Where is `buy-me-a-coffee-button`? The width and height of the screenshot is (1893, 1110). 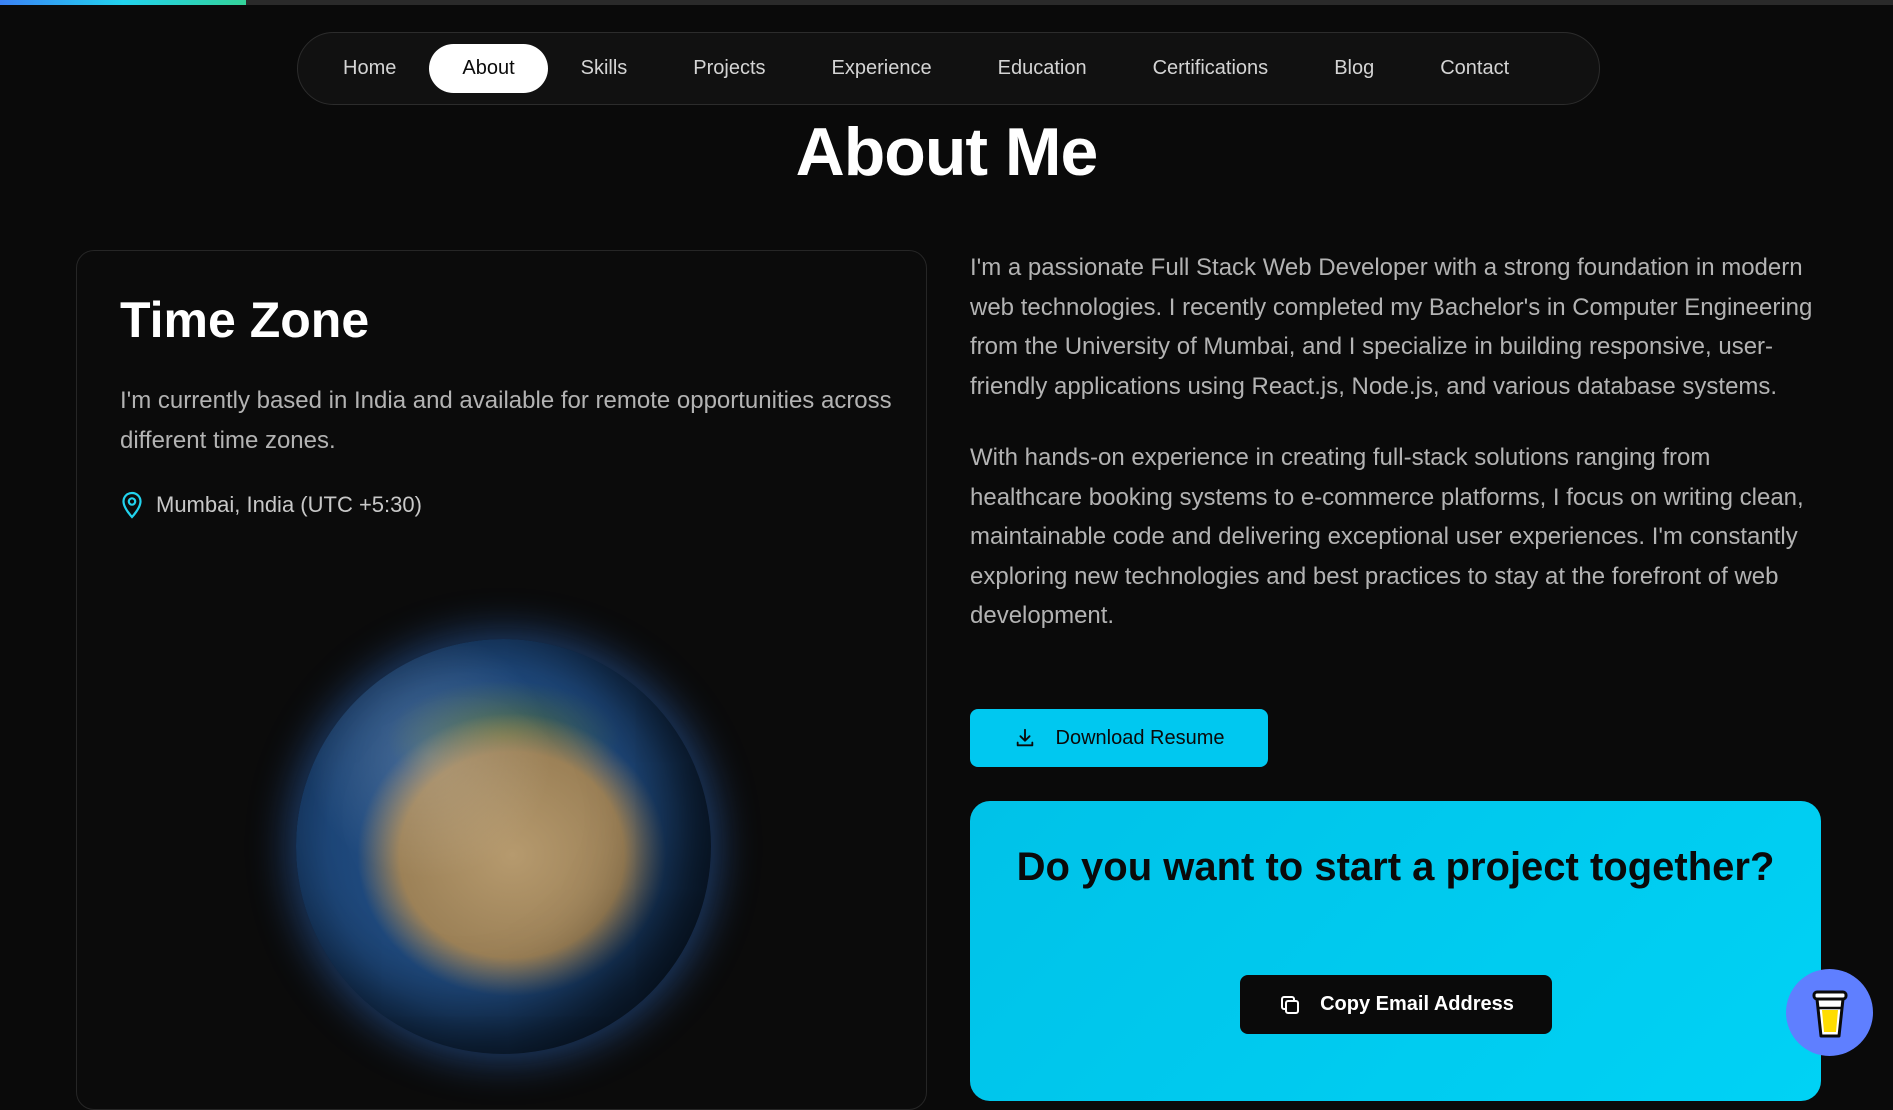 buy-me-a-coffee-button is located at coordinates (1829, 1012).